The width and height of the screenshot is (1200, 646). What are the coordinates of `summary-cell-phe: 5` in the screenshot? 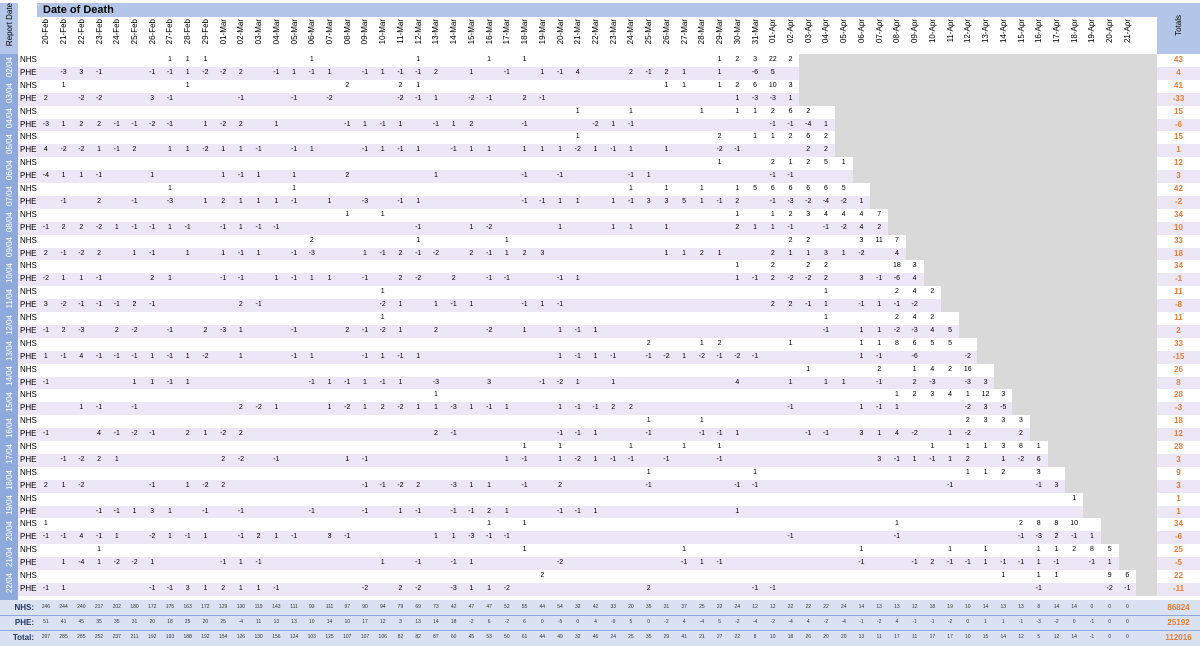 It's located at (719, 622).